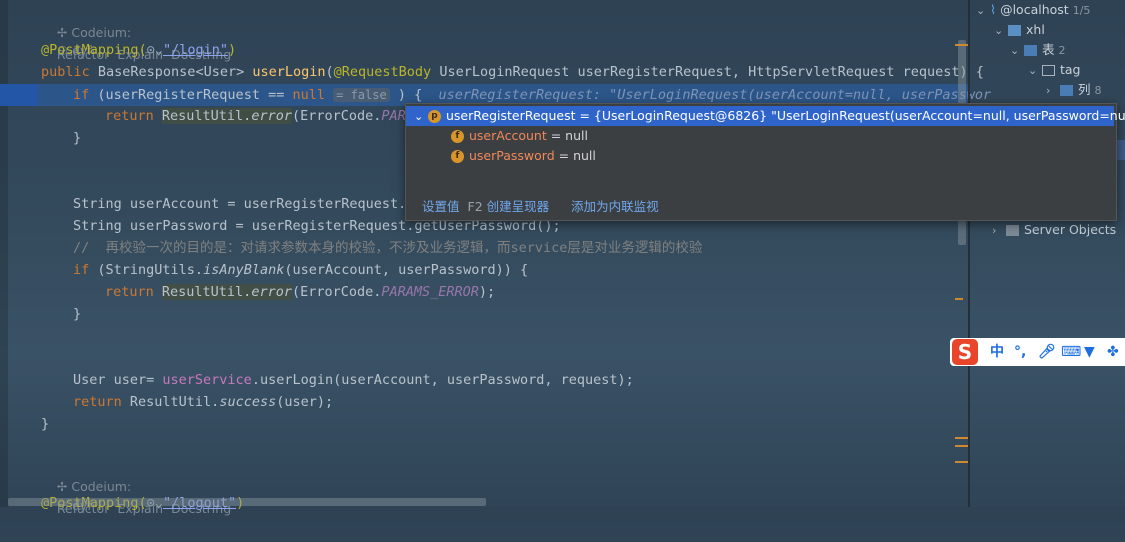 This screenshot has width=1125, height=542. What do you see at coordinates (74, 50) in the screenshot?
I see `author-hint: ⚇ dyf` at bounding box center [74, 50].